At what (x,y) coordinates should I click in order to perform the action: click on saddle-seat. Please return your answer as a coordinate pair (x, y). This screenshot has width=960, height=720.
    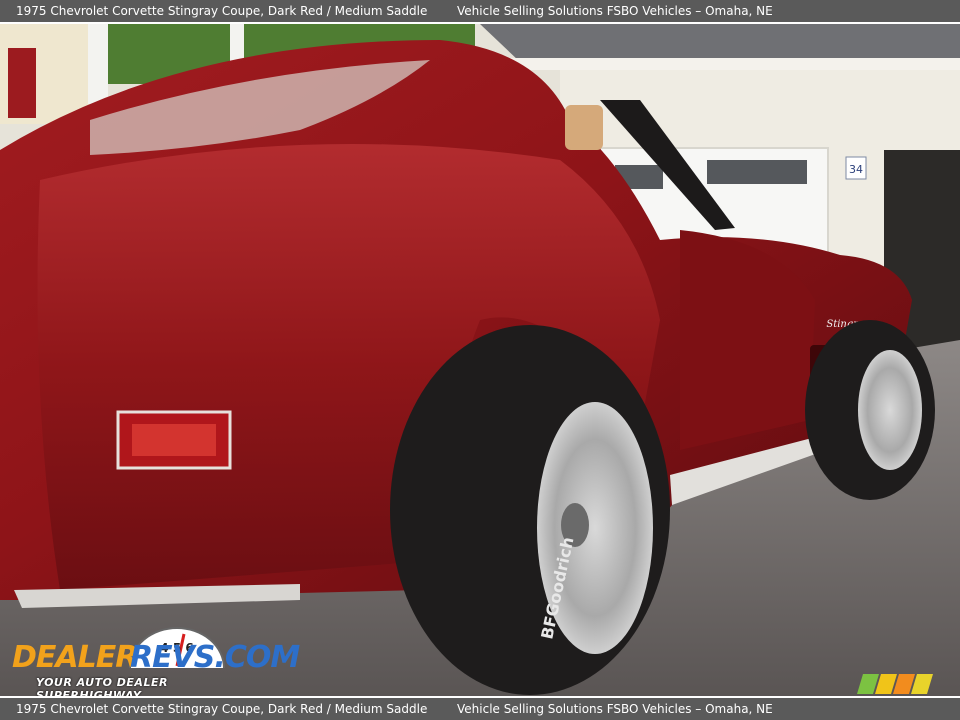
    Looking at the image, I should click on (584, 127).